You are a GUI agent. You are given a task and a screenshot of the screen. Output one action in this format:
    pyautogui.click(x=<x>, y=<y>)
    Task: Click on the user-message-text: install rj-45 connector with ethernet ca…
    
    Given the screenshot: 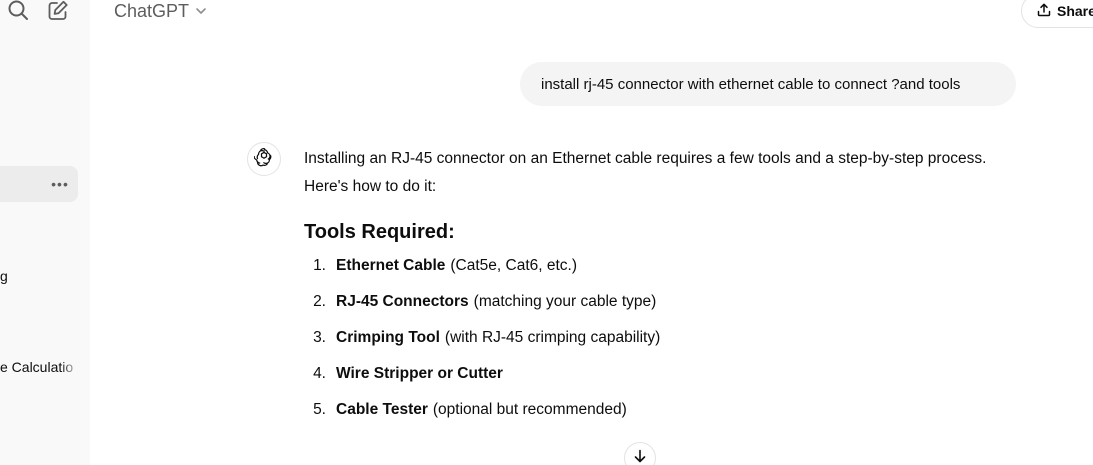 What is the action you would take?
    pyautogui.click(x=751, y=84)
    